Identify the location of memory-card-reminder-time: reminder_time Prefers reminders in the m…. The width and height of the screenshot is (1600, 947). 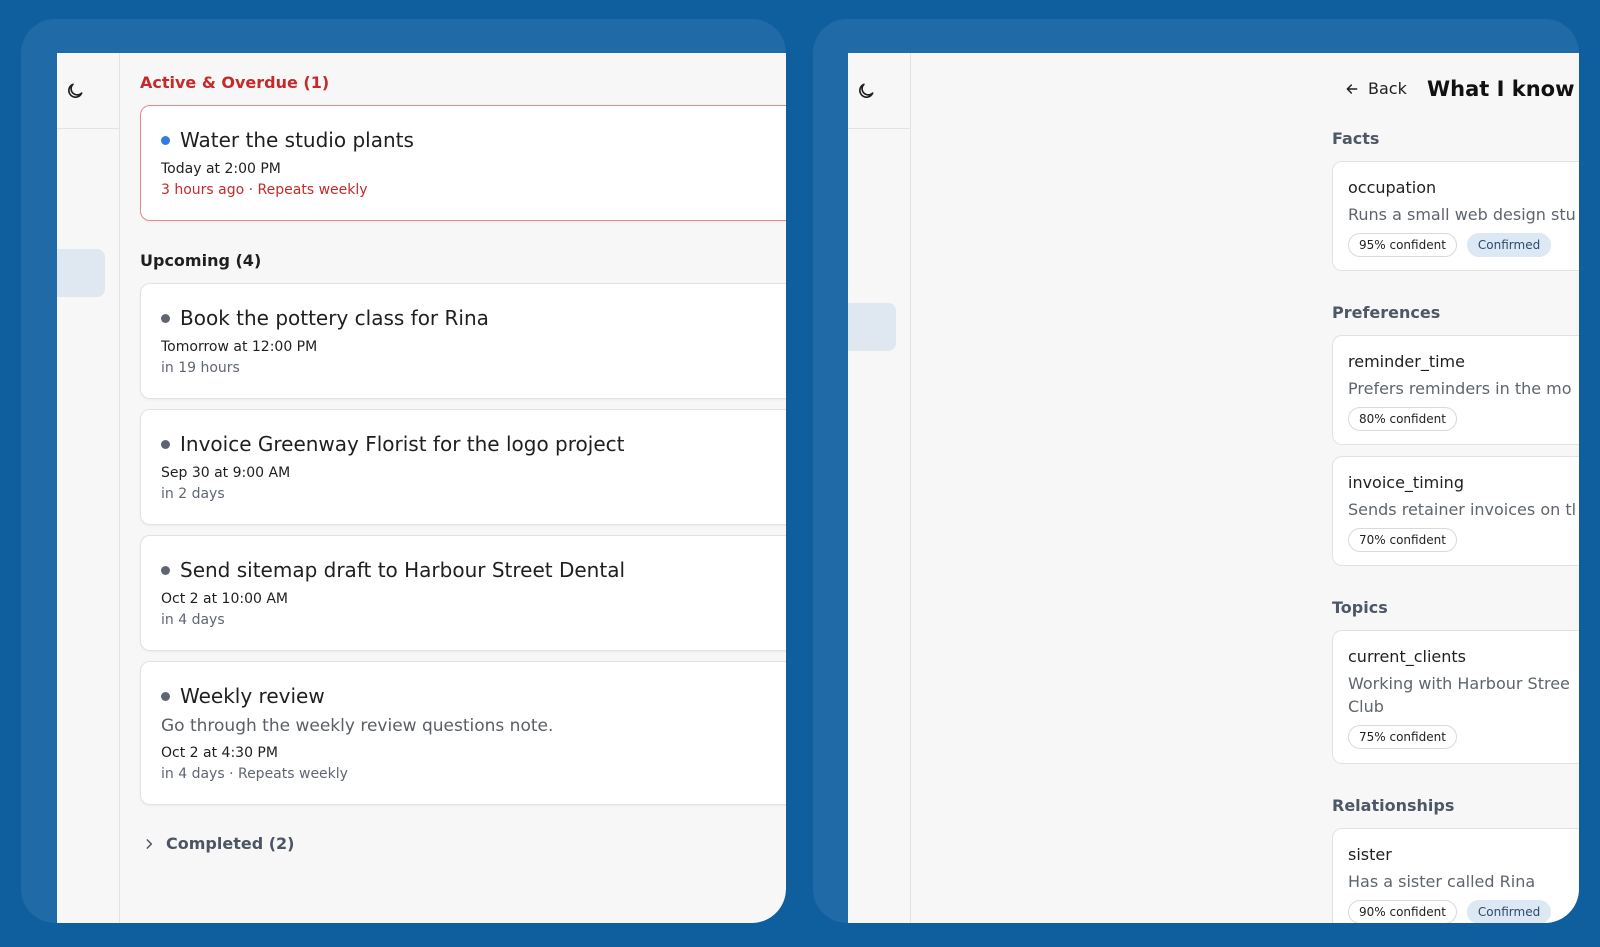
(1455, 390).